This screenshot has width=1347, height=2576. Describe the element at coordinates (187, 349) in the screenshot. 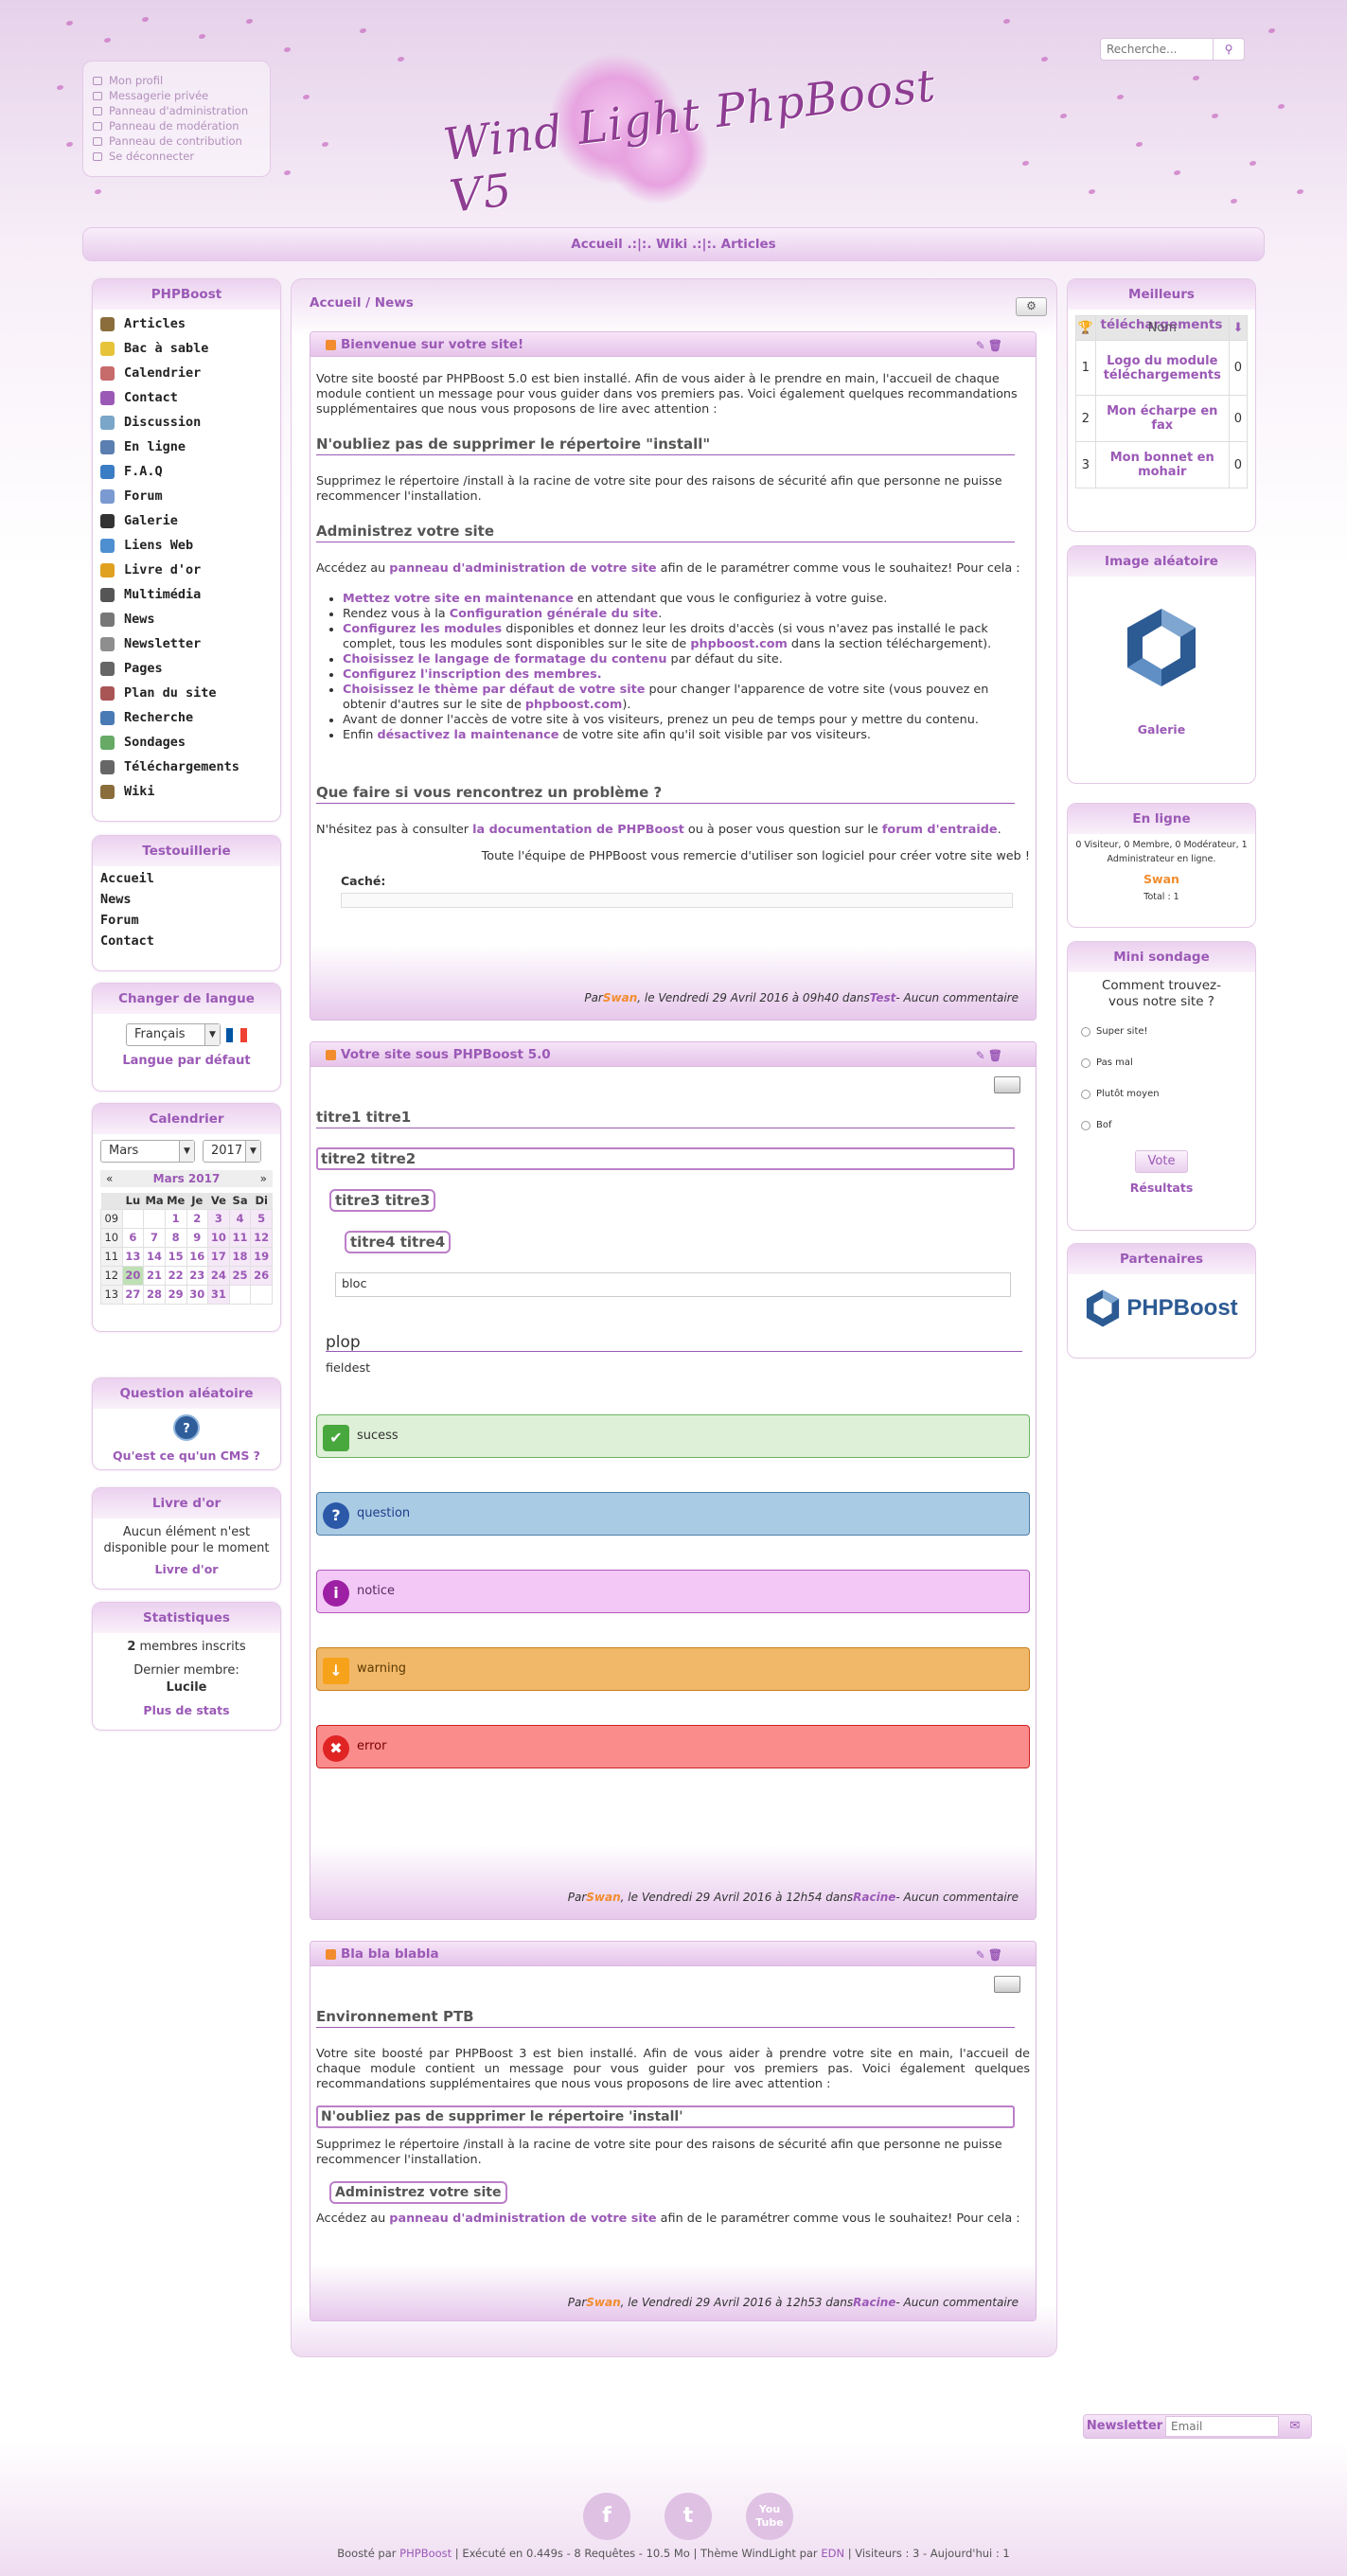

I see `nav-item: Bac à sable` at that location.